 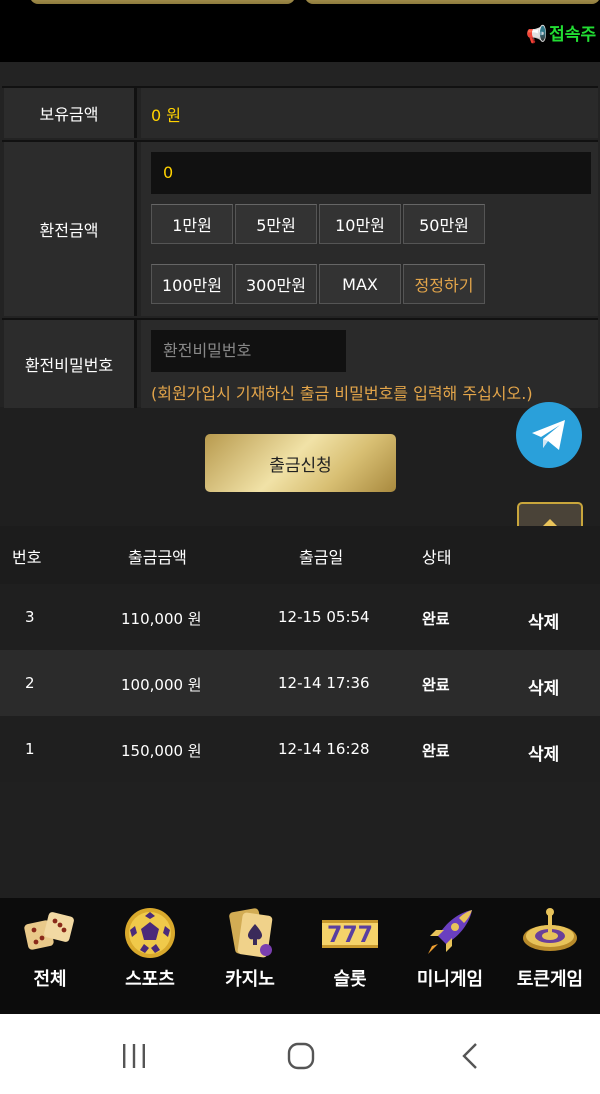 What do you see at coordinates (450, 956) in the screenshot?
I see `nav-item-minigame: 미니게임` at bounding box center [450, 956].